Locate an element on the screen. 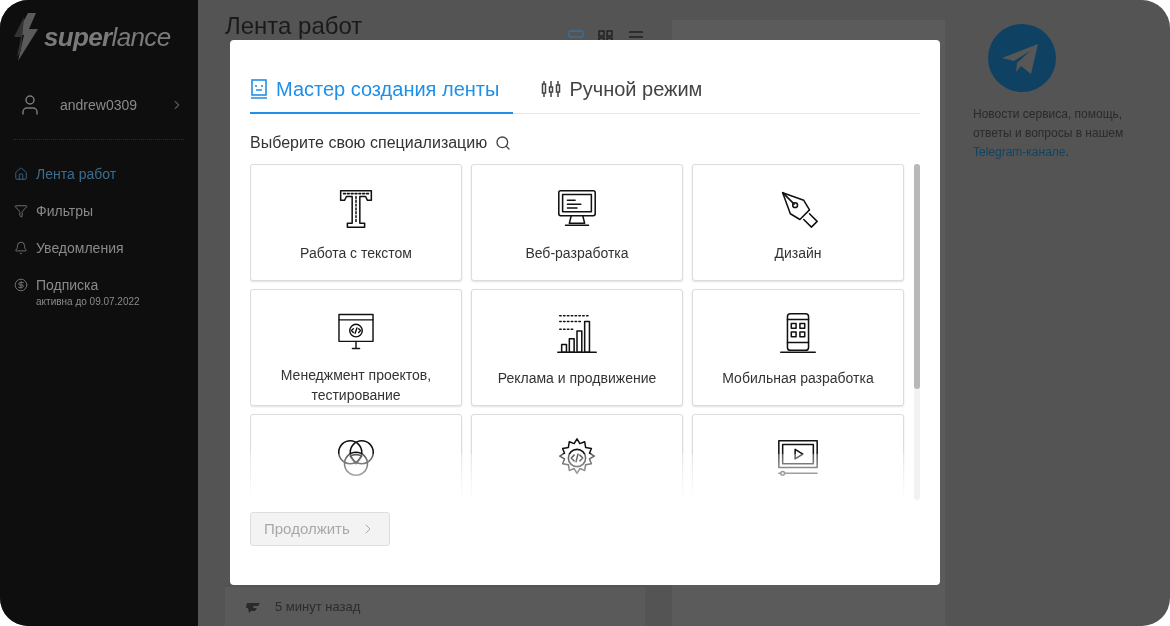 The image size is (1170, 626). funnel-icon is located at coordinates (21, 211).